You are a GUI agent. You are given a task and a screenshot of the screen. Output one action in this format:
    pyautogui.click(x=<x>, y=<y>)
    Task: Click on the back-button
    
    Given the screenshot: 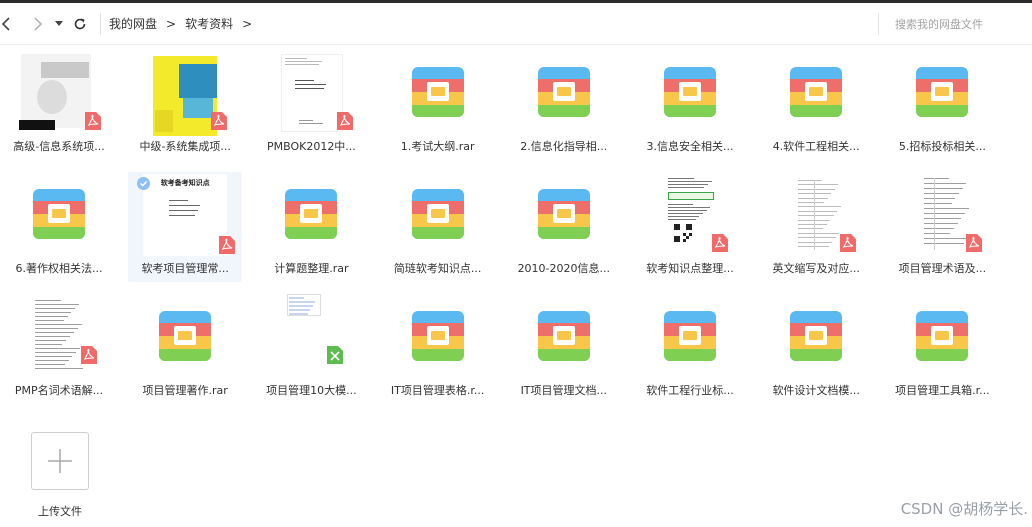 What is the action you would take?
    pyautogui.click(x=9, y=24)
    